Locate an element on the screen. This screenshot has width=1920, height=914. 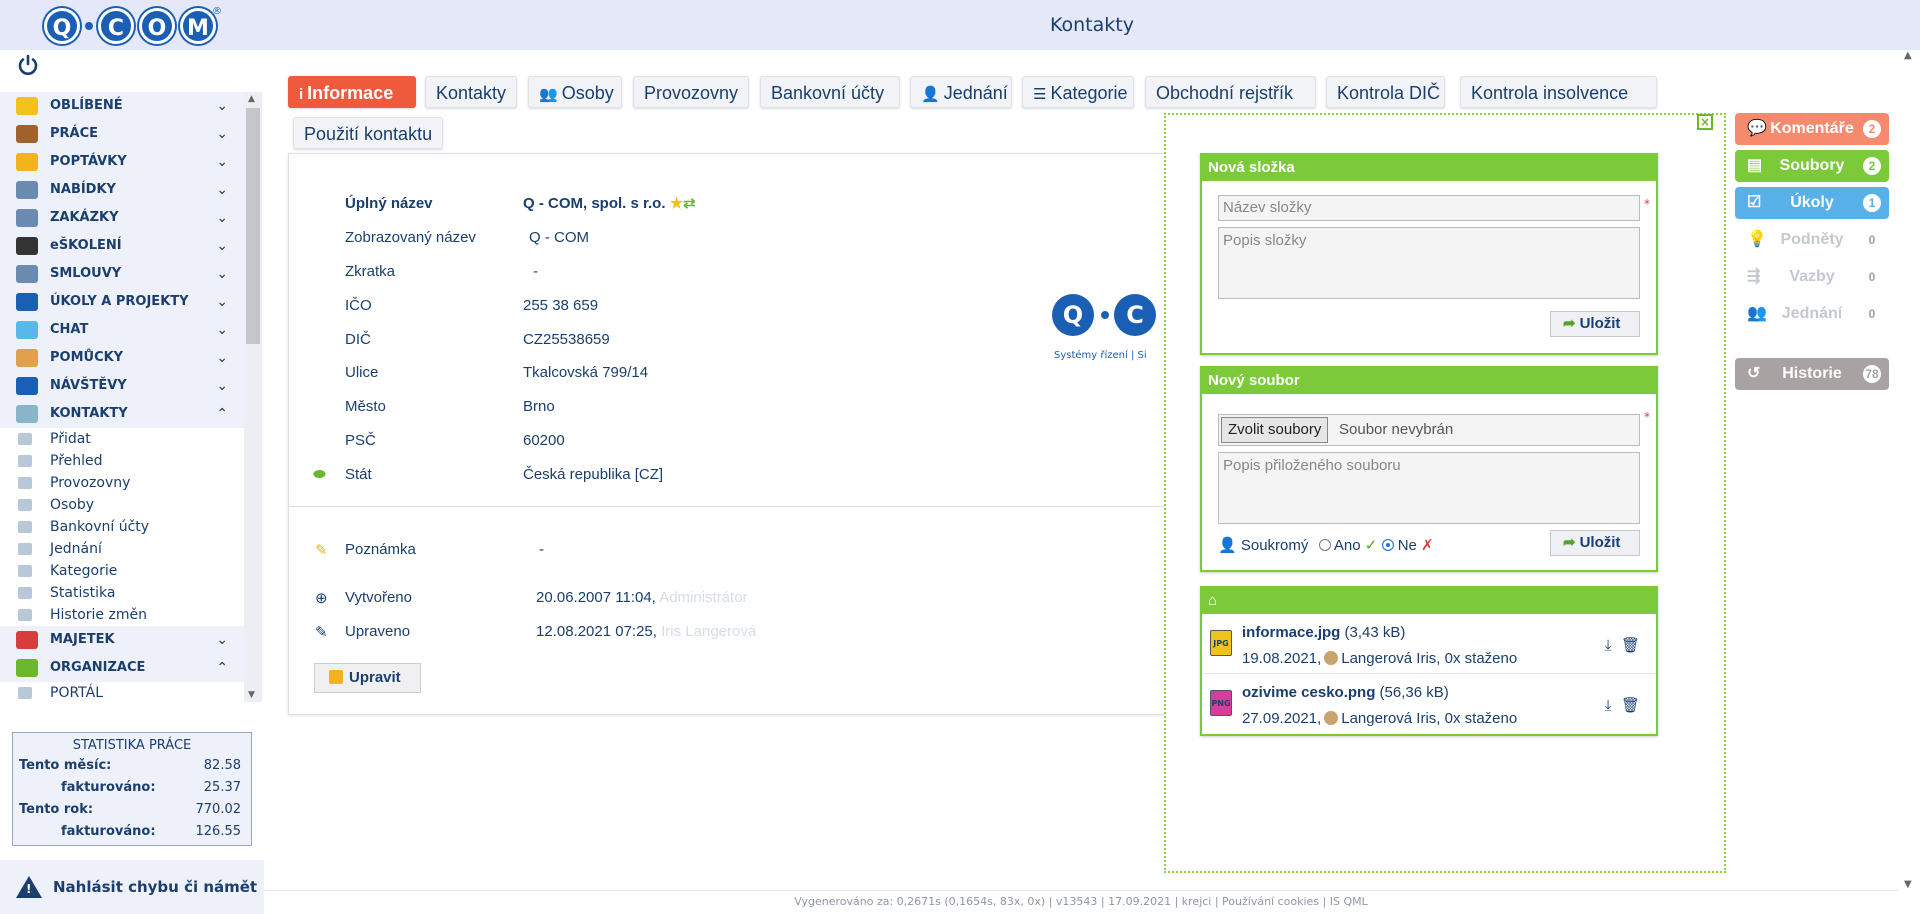
report-bug-link: ! Nahlásit chybu či námět is located at coordinates (132, 887).